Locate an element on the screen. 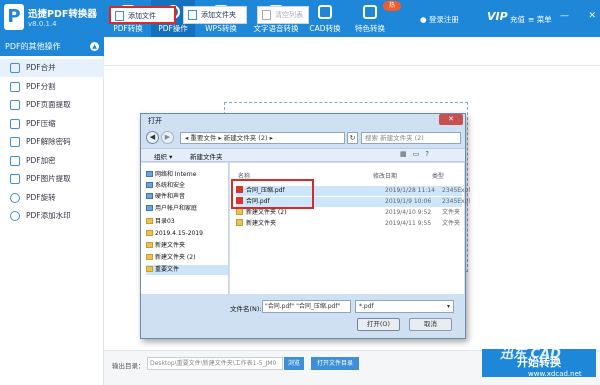  users-icon is located at coordinates (149, 208).